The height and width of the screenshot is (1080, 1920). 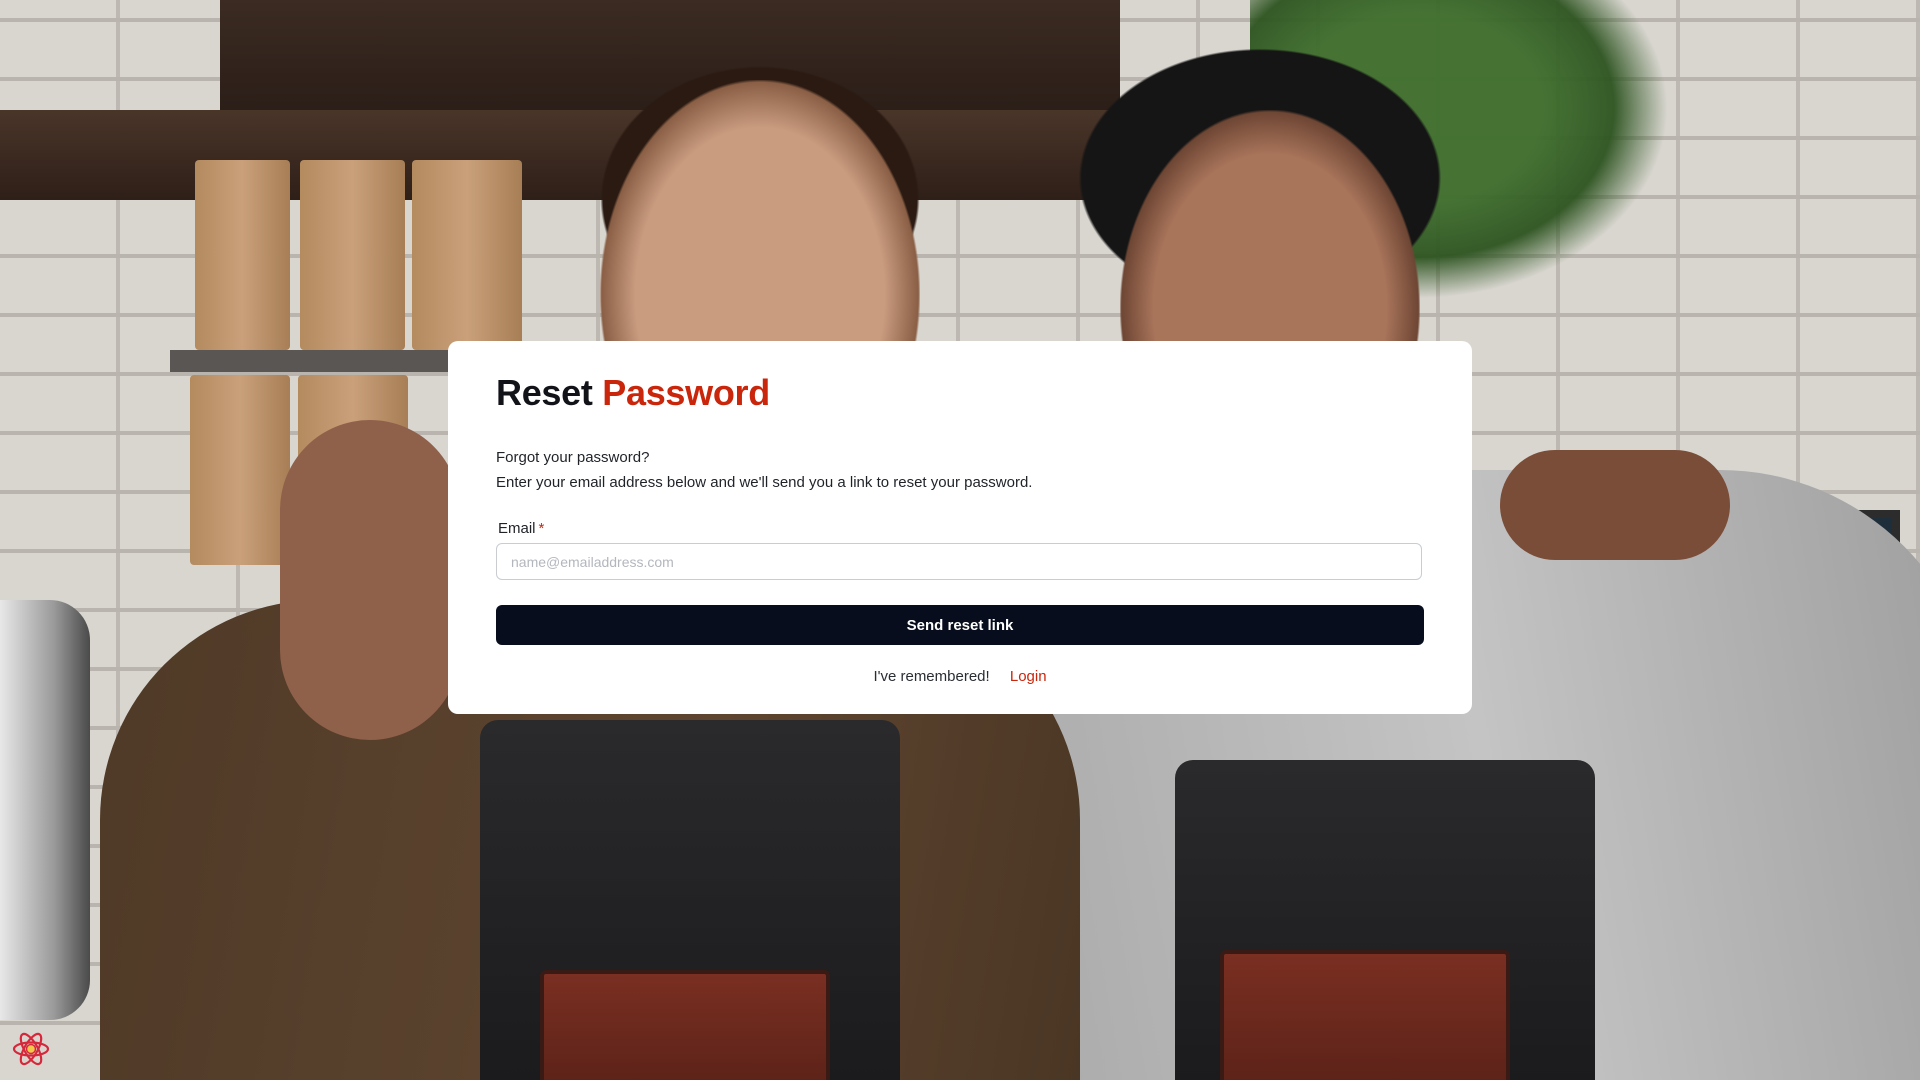 I want to click on person-right-hand, so click(x=1615, y=505).